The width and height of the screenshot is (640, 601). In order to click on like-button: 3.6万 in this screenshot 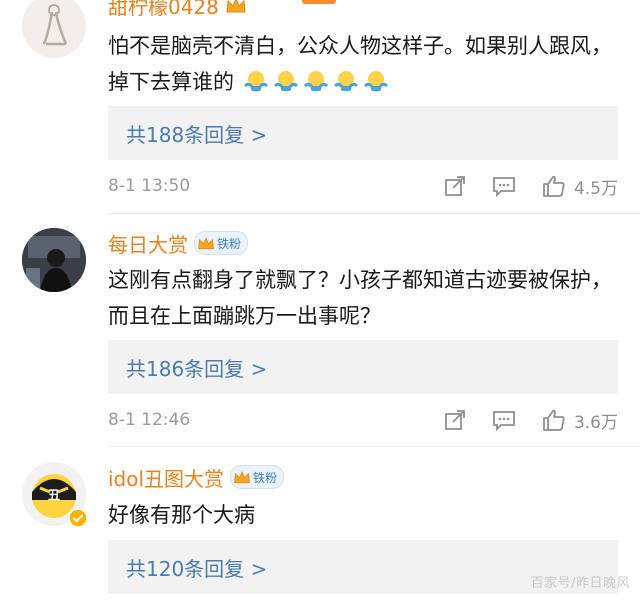, I will do `click(580, 420)`.